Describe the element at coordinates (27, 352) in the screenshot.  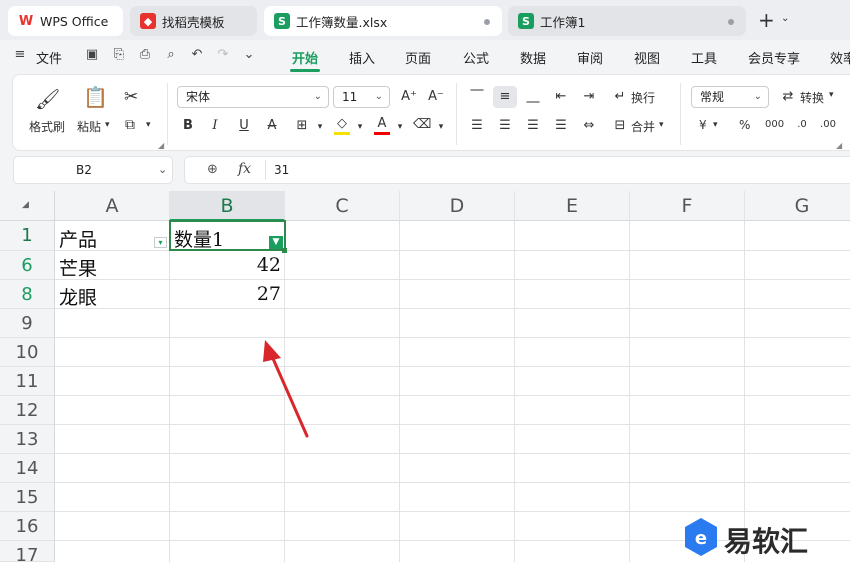
I see `row-header-10: 10` at that location.